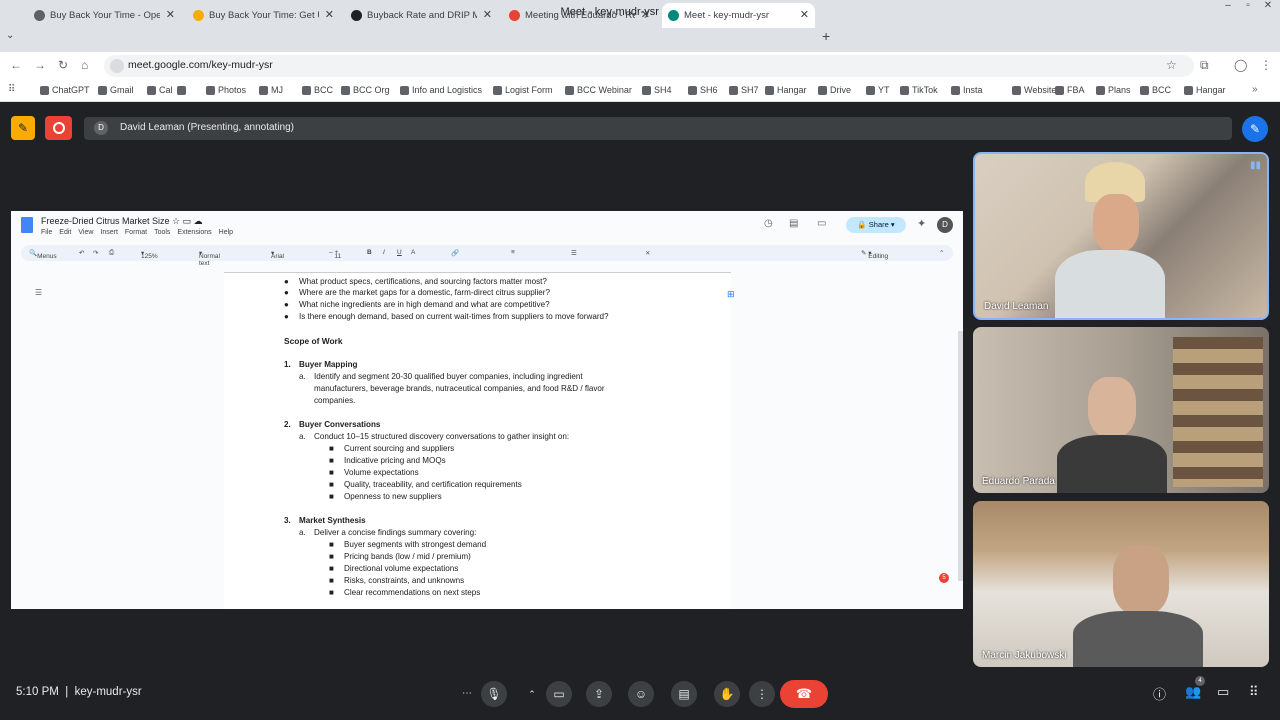  I want to click on chat-icon: ▭, so click(1223, 692).